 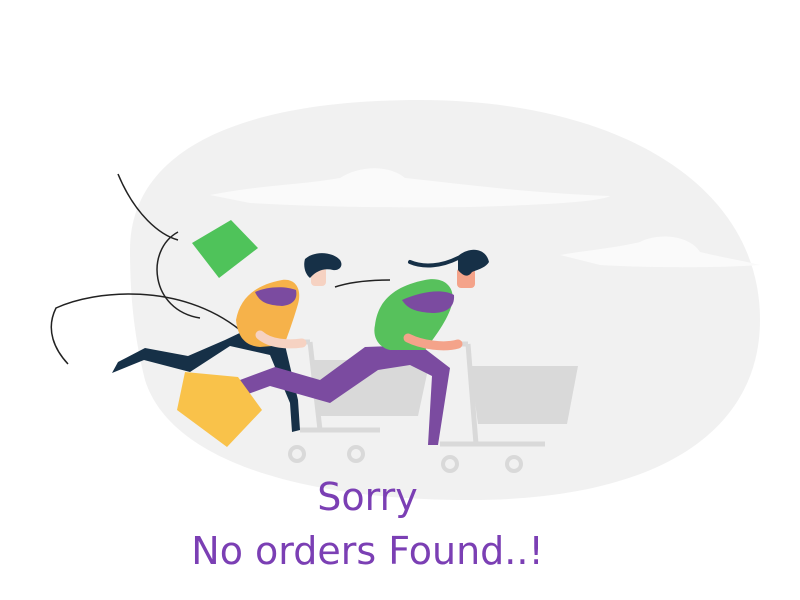 What do you see at coordinates (367, 497) in the screenshot?
I see `message-line-1: Sorry` at bounding box center [367, 497].